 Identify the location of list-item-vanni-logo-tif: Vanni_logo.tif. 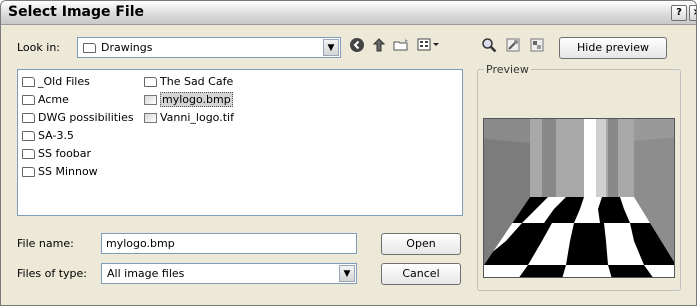
(189, 118).